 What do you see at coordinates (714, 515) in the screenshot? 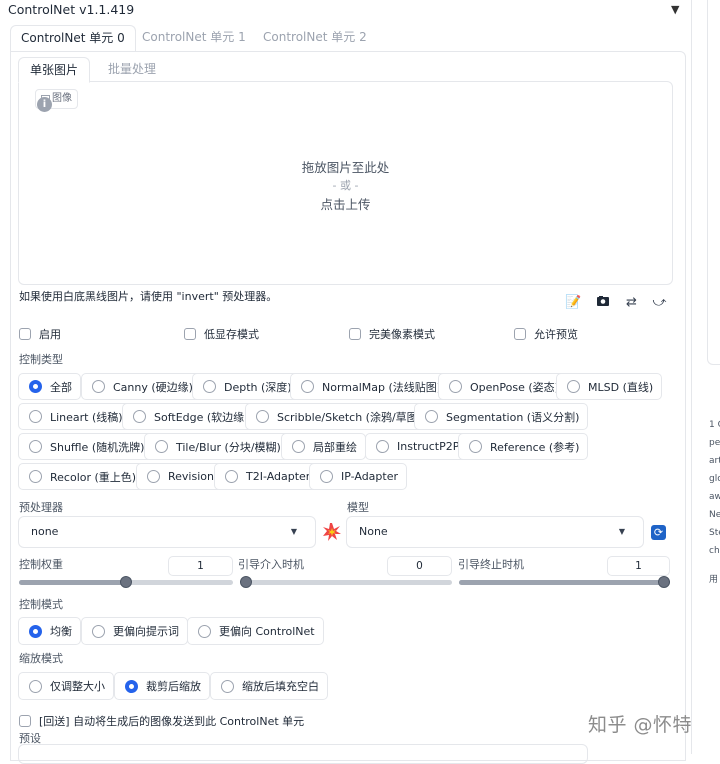
I see `sidebar-text: Ne` at bounding box center [714, 515].